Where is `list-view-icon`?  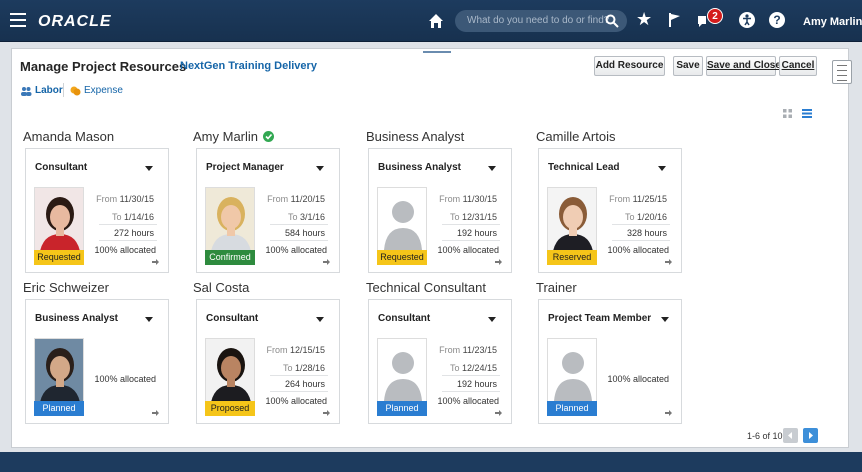 list-view-icon is located at coordinates (807, 113).